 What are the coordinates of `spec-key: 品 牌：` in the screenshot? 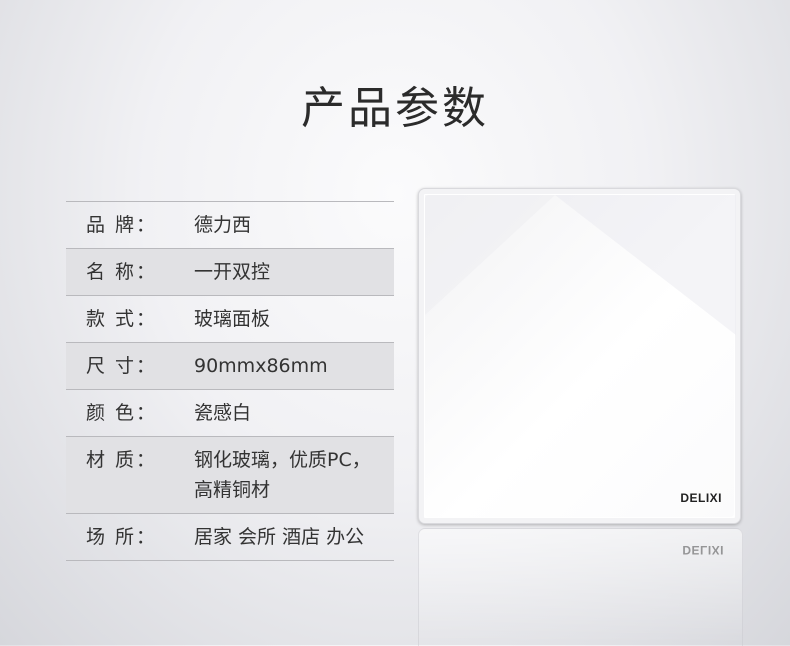 It's located at (122, 225).